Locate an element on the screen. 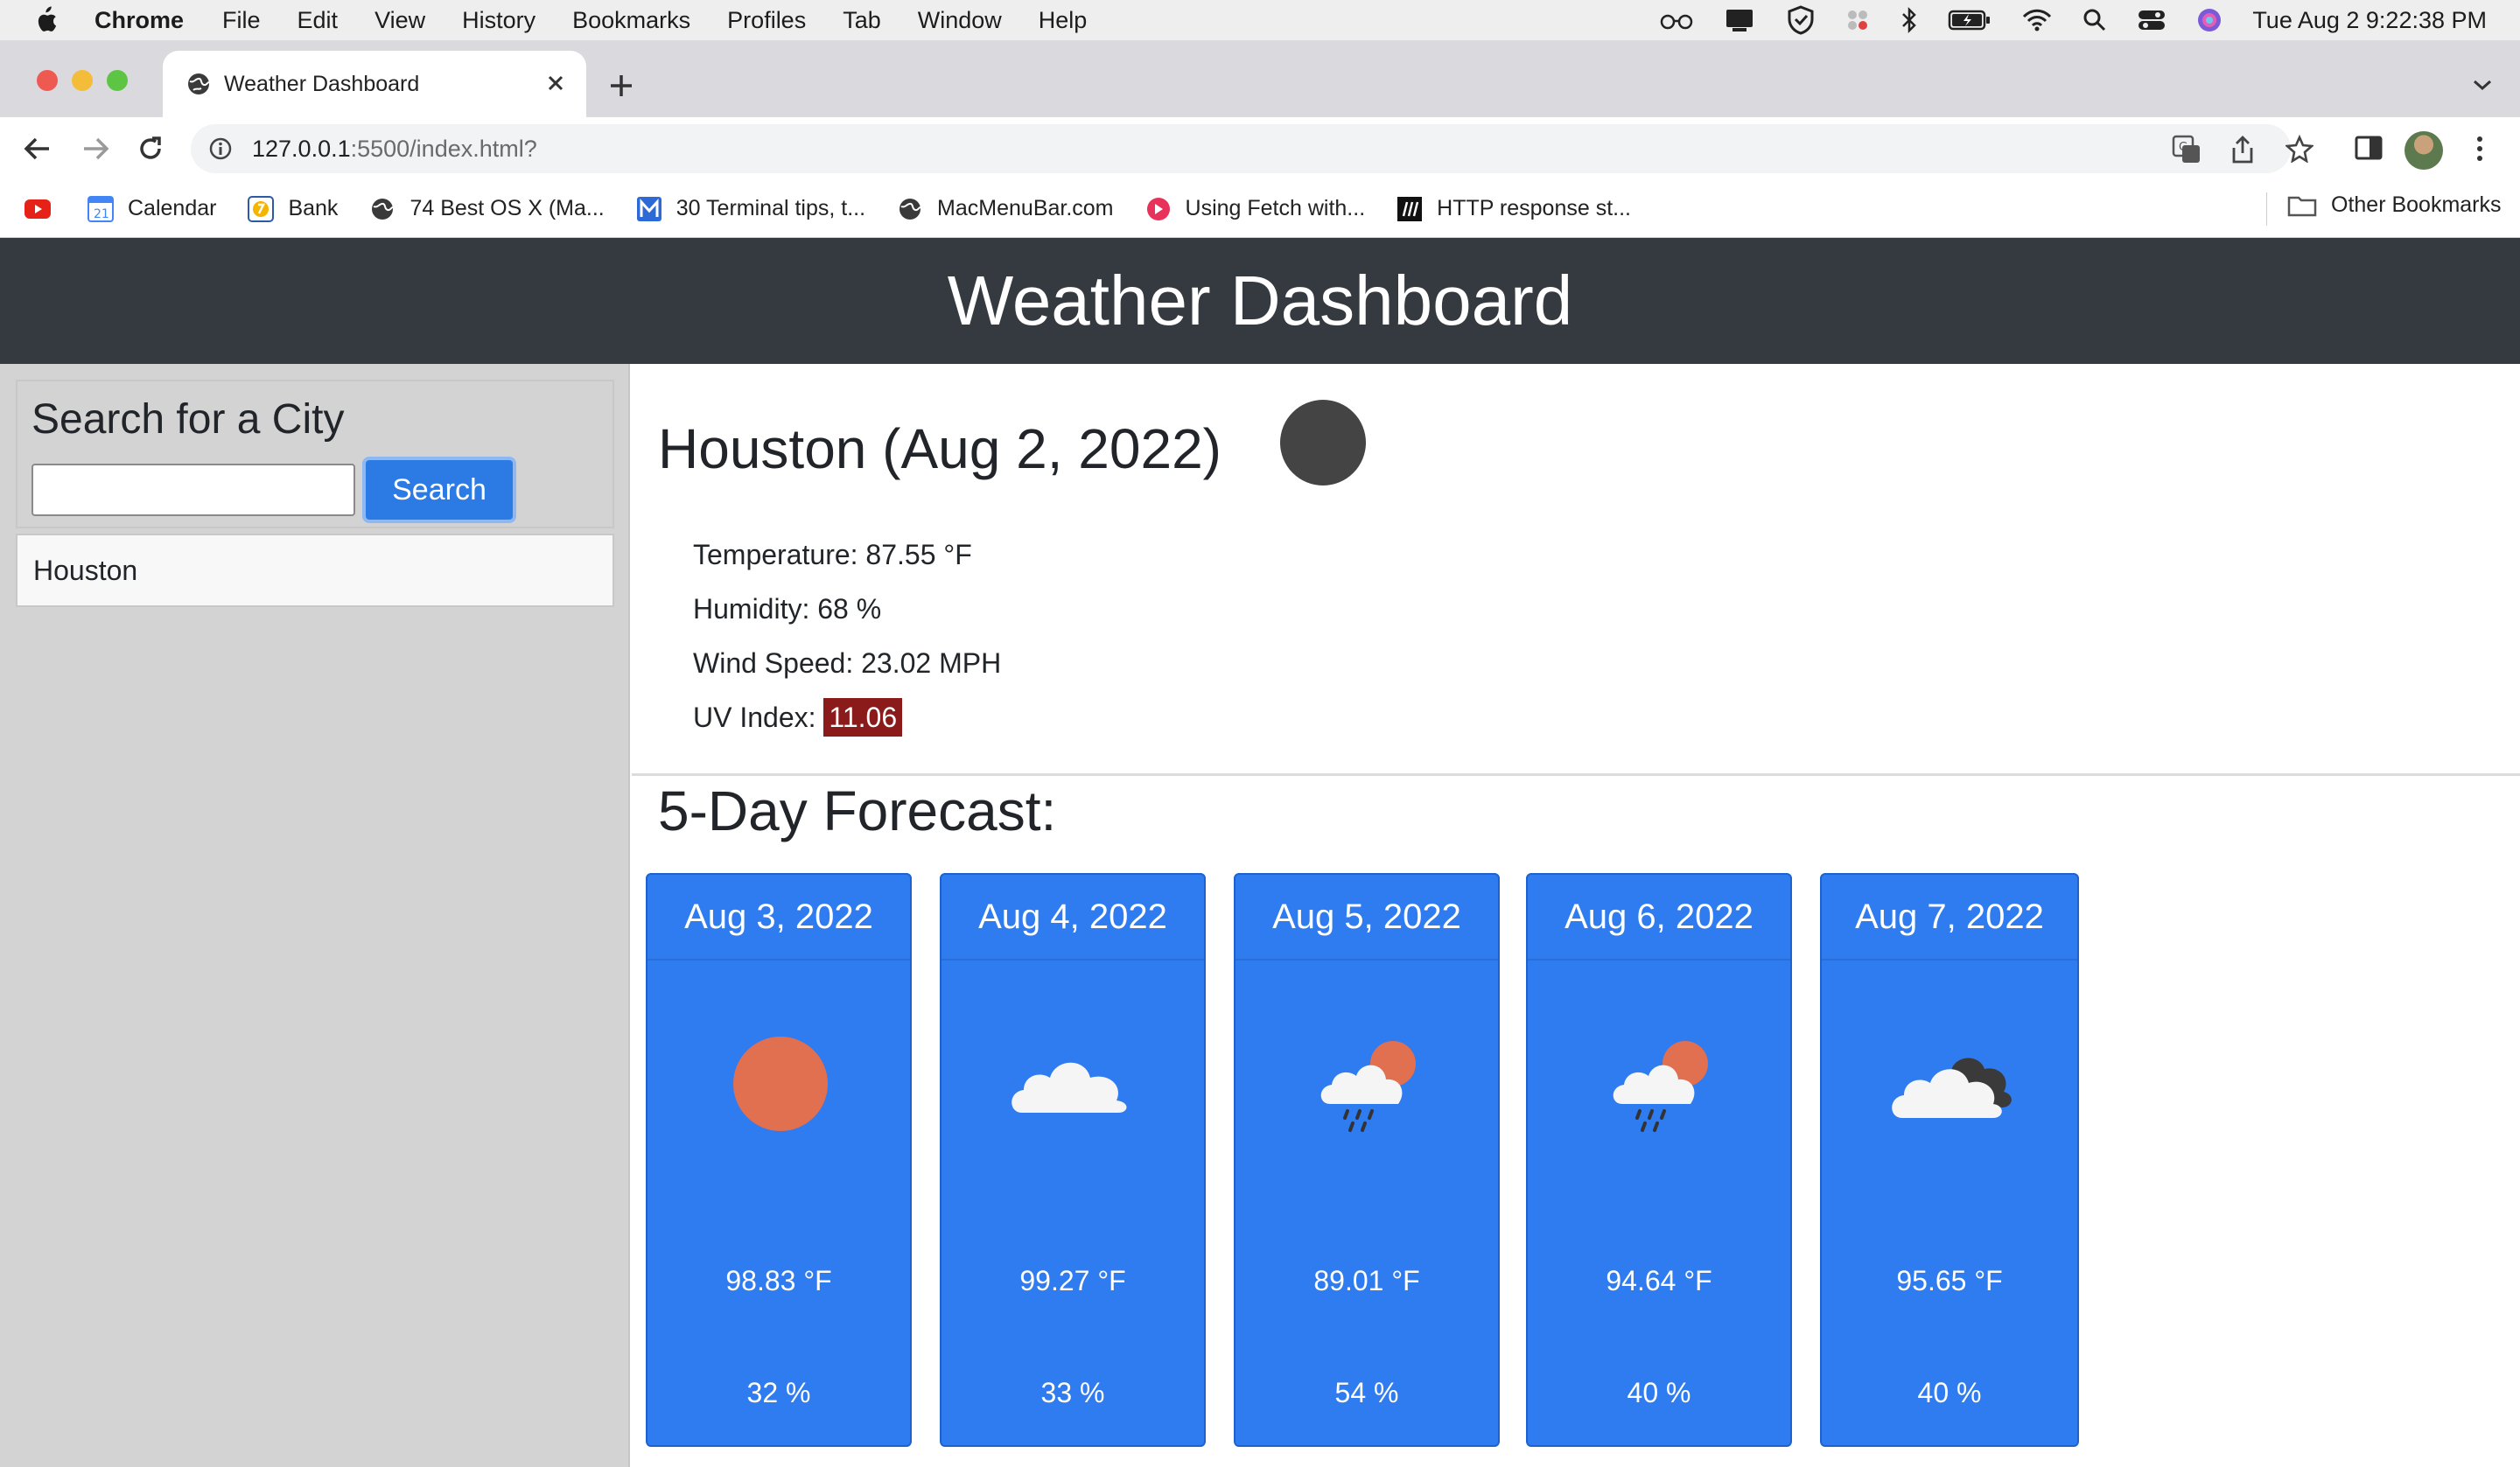 This screenshot has height=1467, width=2520. calendar-icon: 21 is located at coordinates (101, 208).